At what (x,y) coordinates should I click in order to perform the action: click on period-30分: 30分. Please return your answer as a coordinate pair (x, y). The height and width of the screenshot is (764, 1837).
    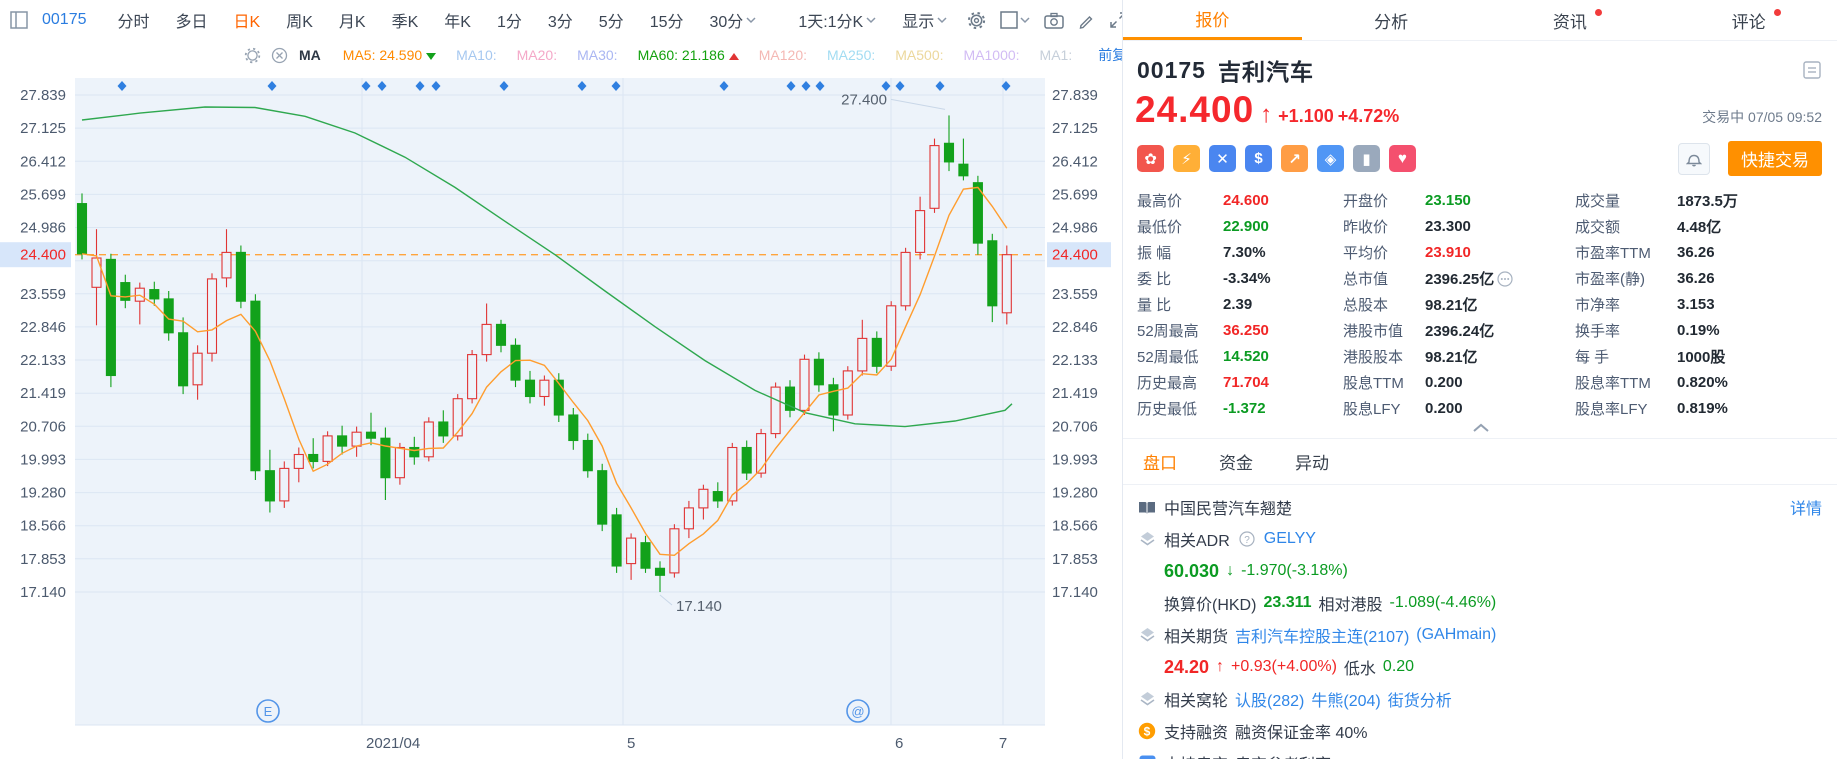
    Looking at the image, I should click on (733, 20).